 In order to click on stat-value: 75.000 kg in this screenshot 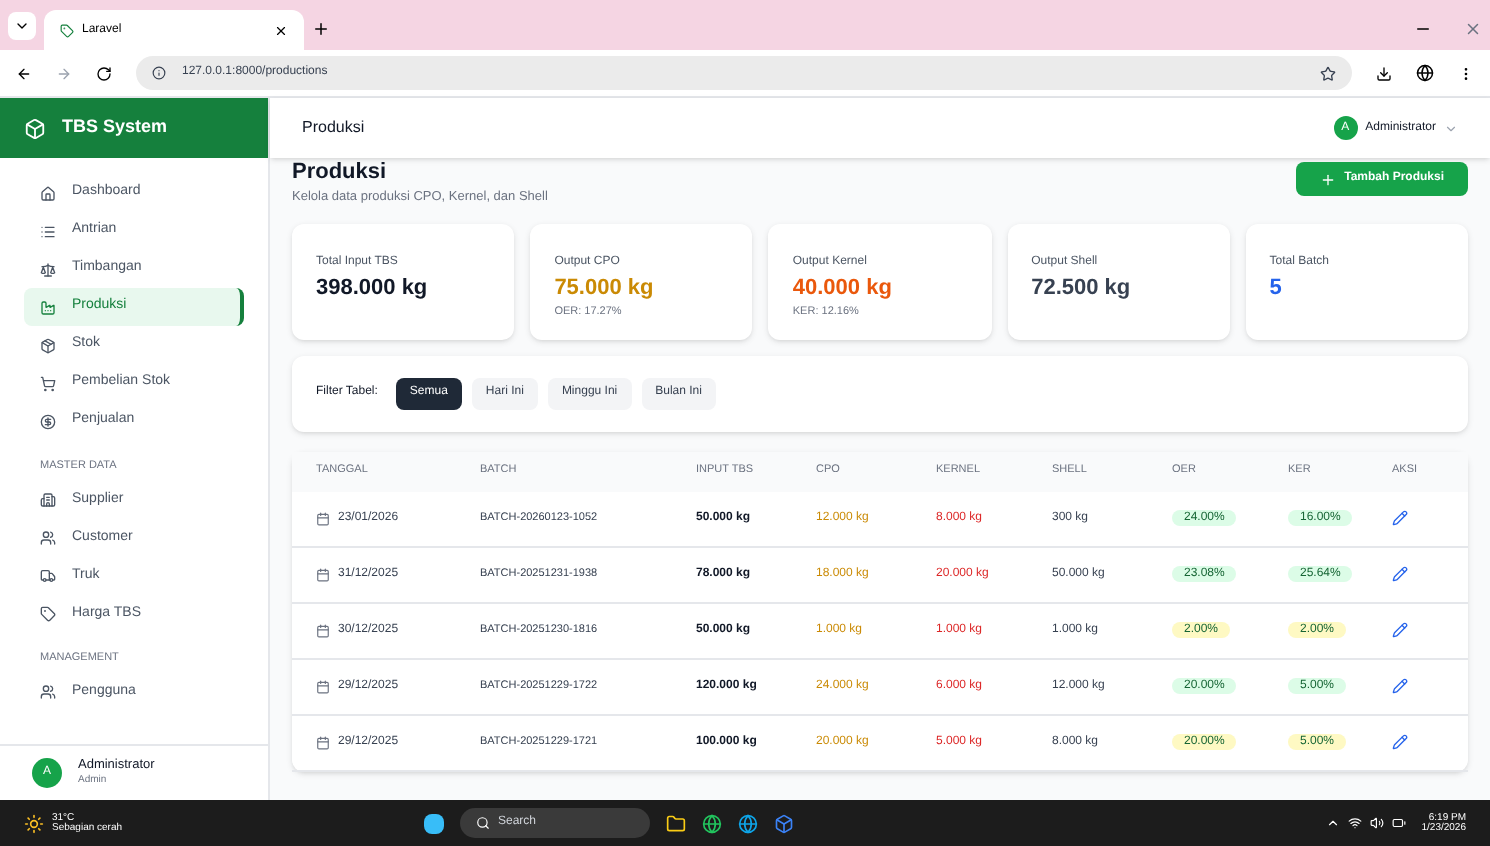, I will do `click(605, 288)`.